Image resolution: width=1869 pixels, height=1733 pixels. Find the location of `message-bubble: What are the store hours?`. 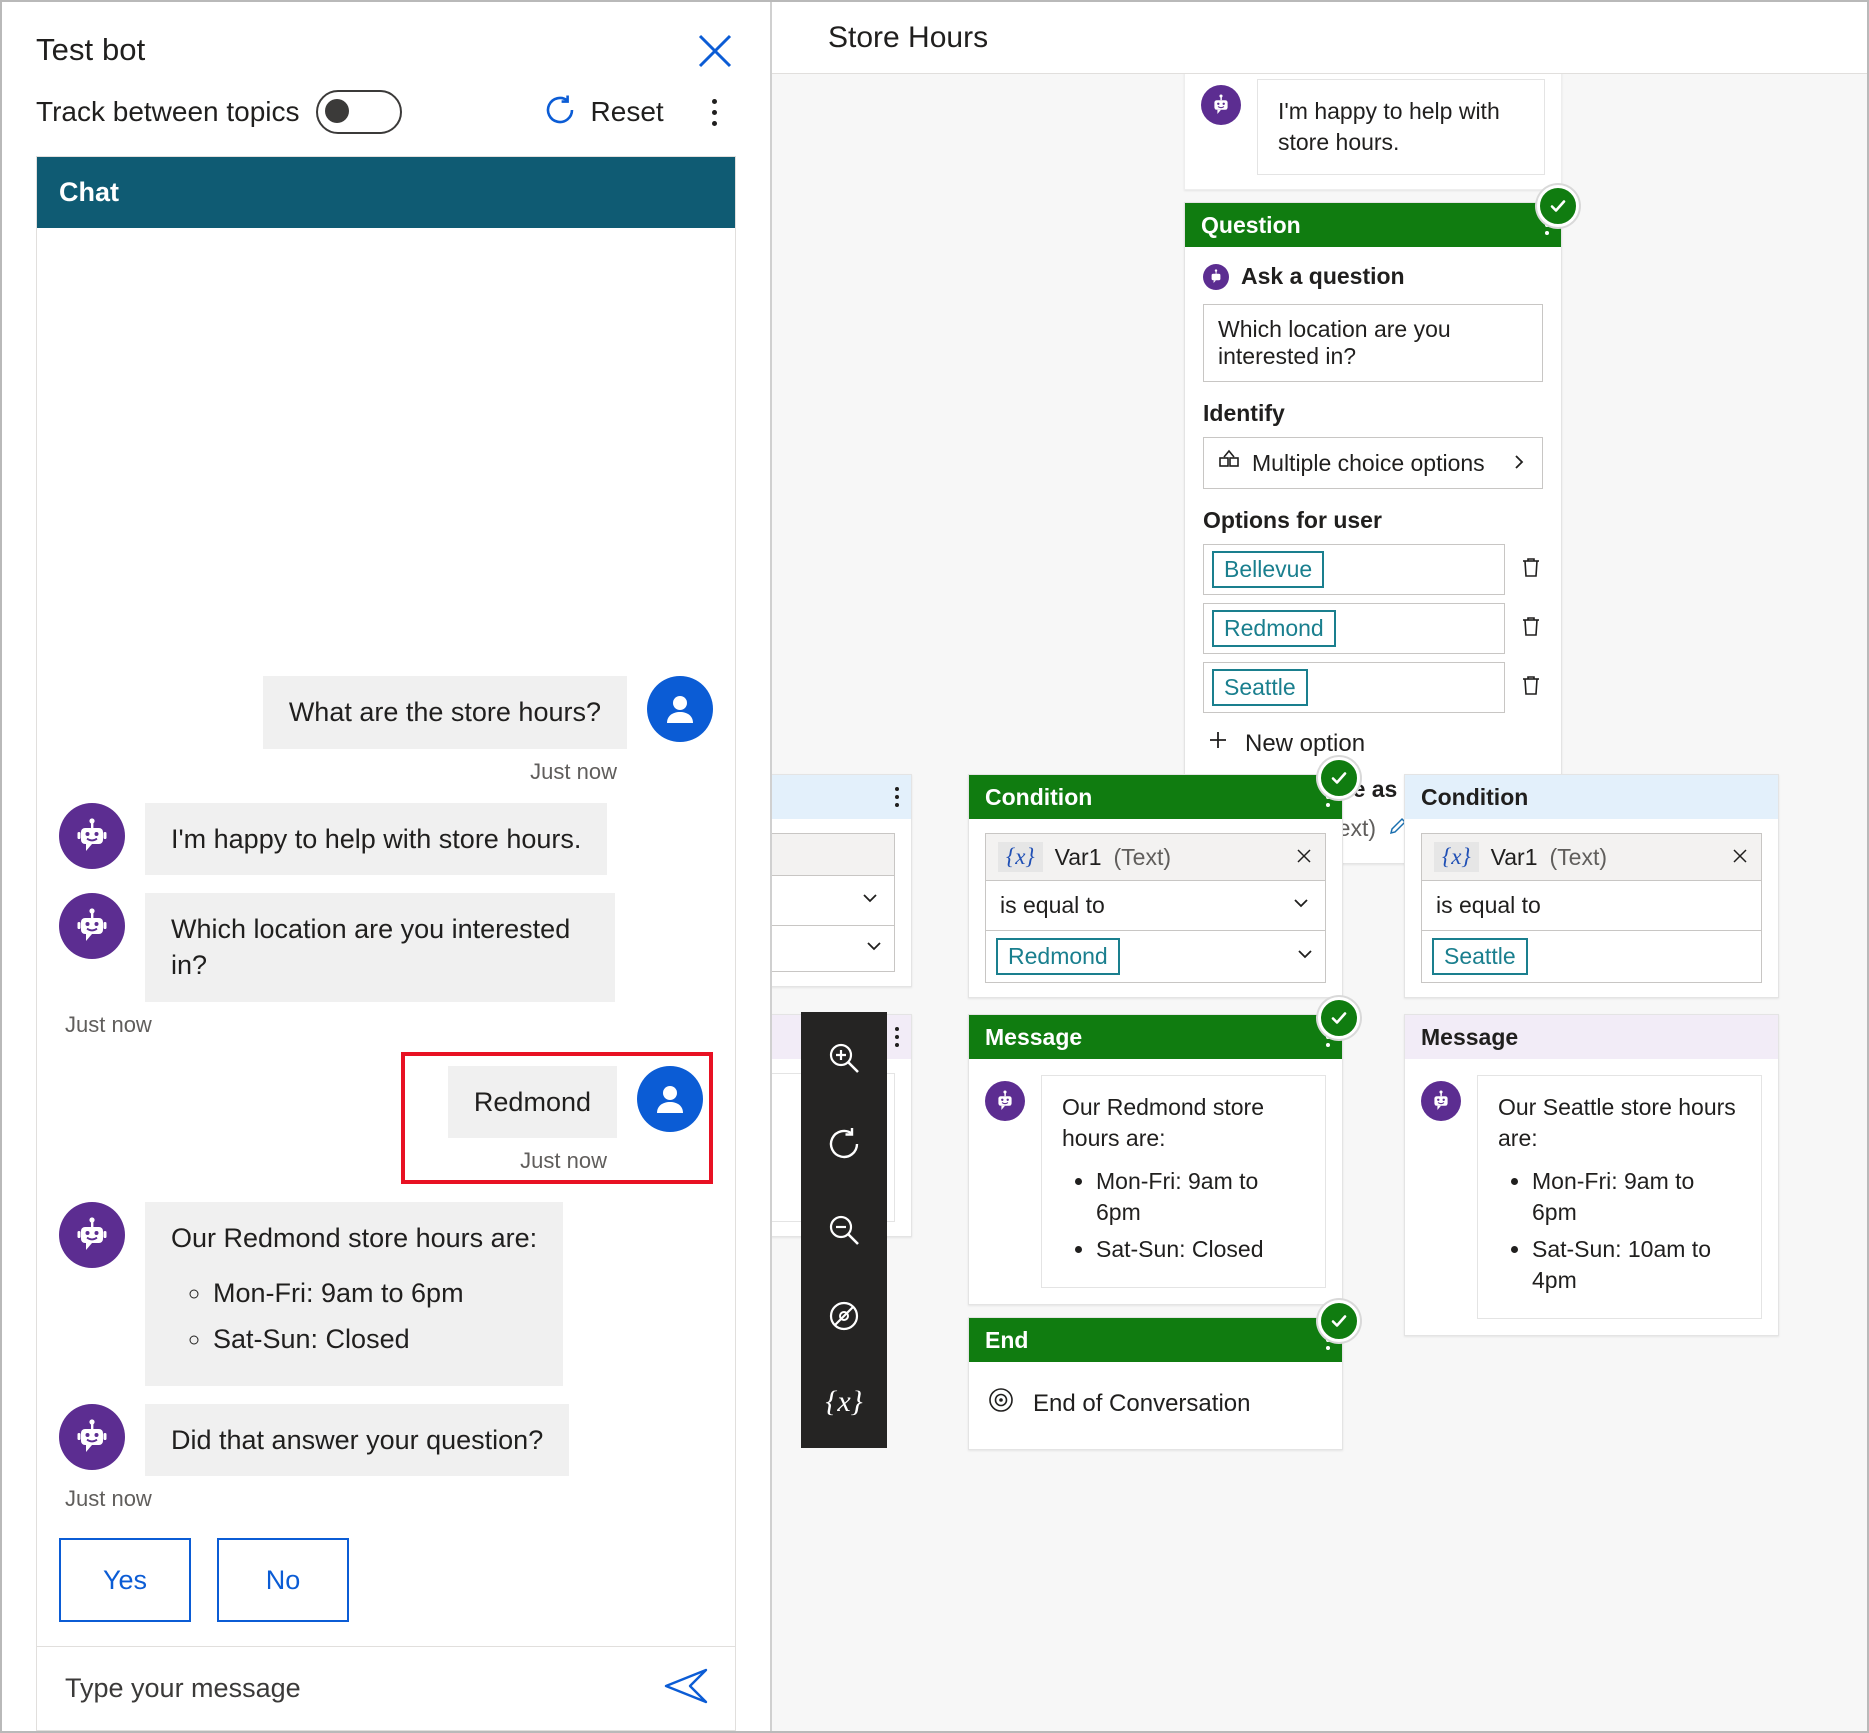

message-bubble: What are the store hours? is located at coordinates (444, 712).